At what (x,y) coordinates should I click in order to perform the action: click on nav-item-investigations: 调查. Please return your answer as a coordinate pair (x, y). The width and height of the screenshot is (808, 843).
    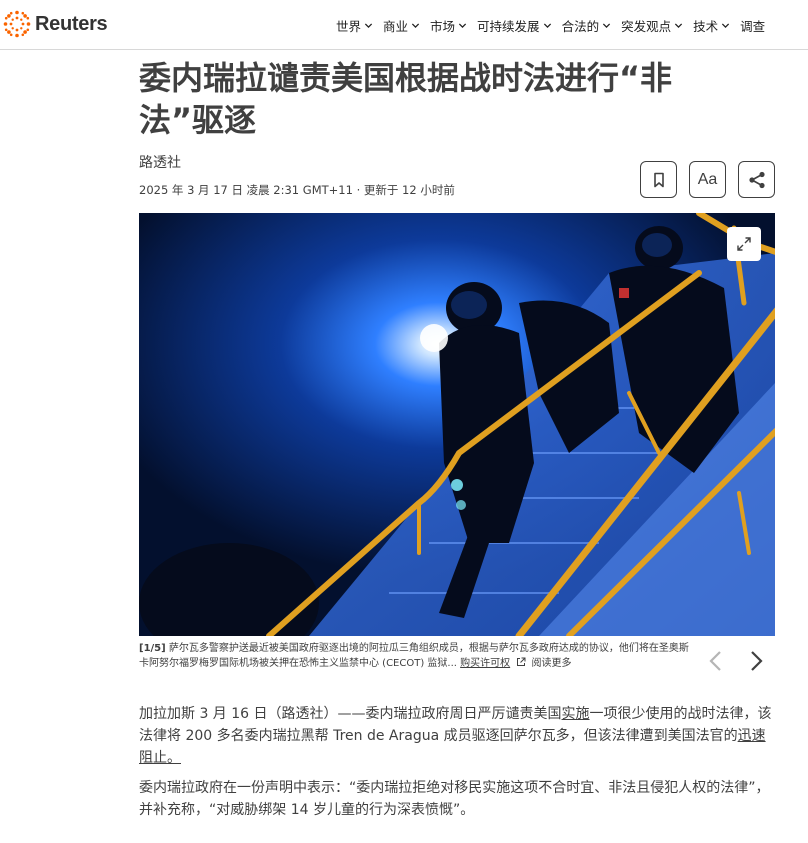
    Looking at the image, I should click on (752, 25).